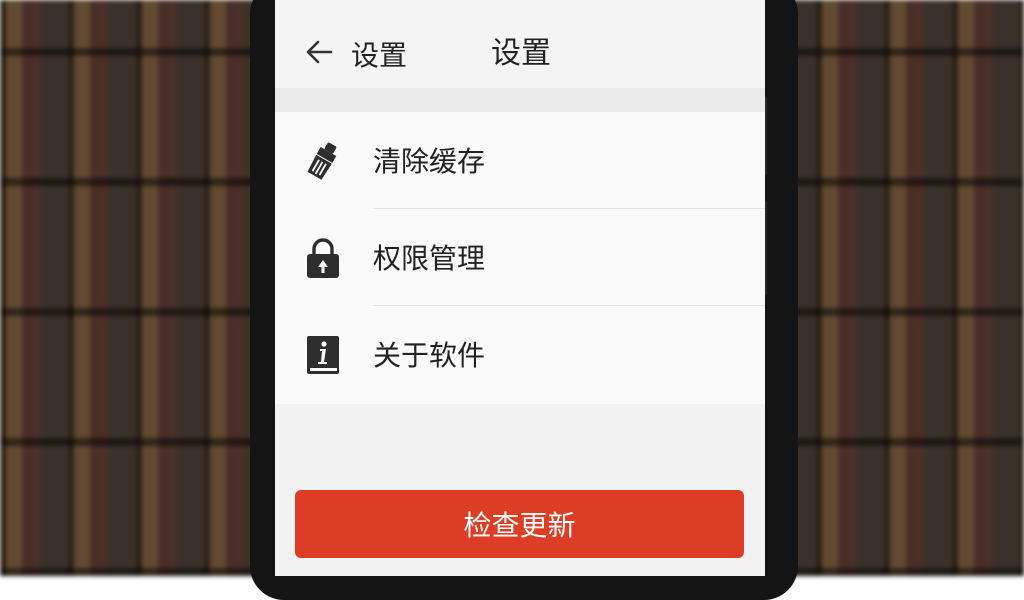  I want to click on settings-item-clear-cache: 清除缓存, so click(520, 160).